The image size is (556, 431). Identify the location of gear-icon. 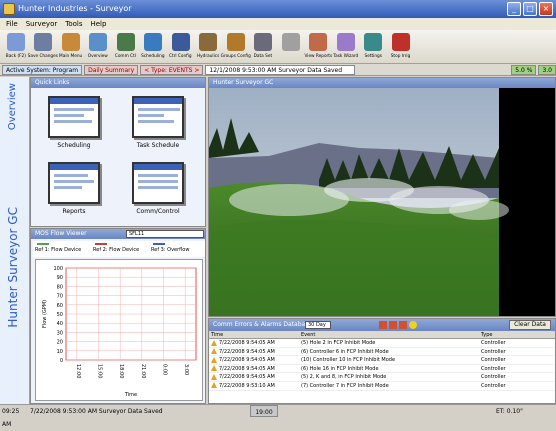
(373, 42).